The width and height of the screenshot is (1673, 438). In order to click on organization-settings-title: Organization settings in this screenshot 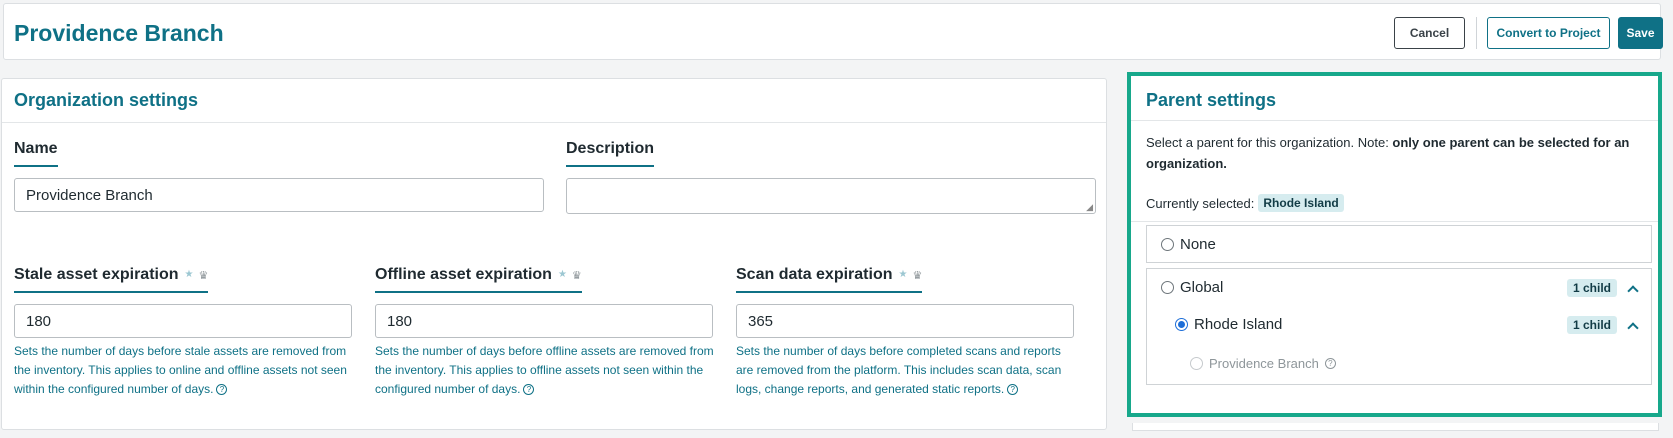, I will do `click(106, 100)`.